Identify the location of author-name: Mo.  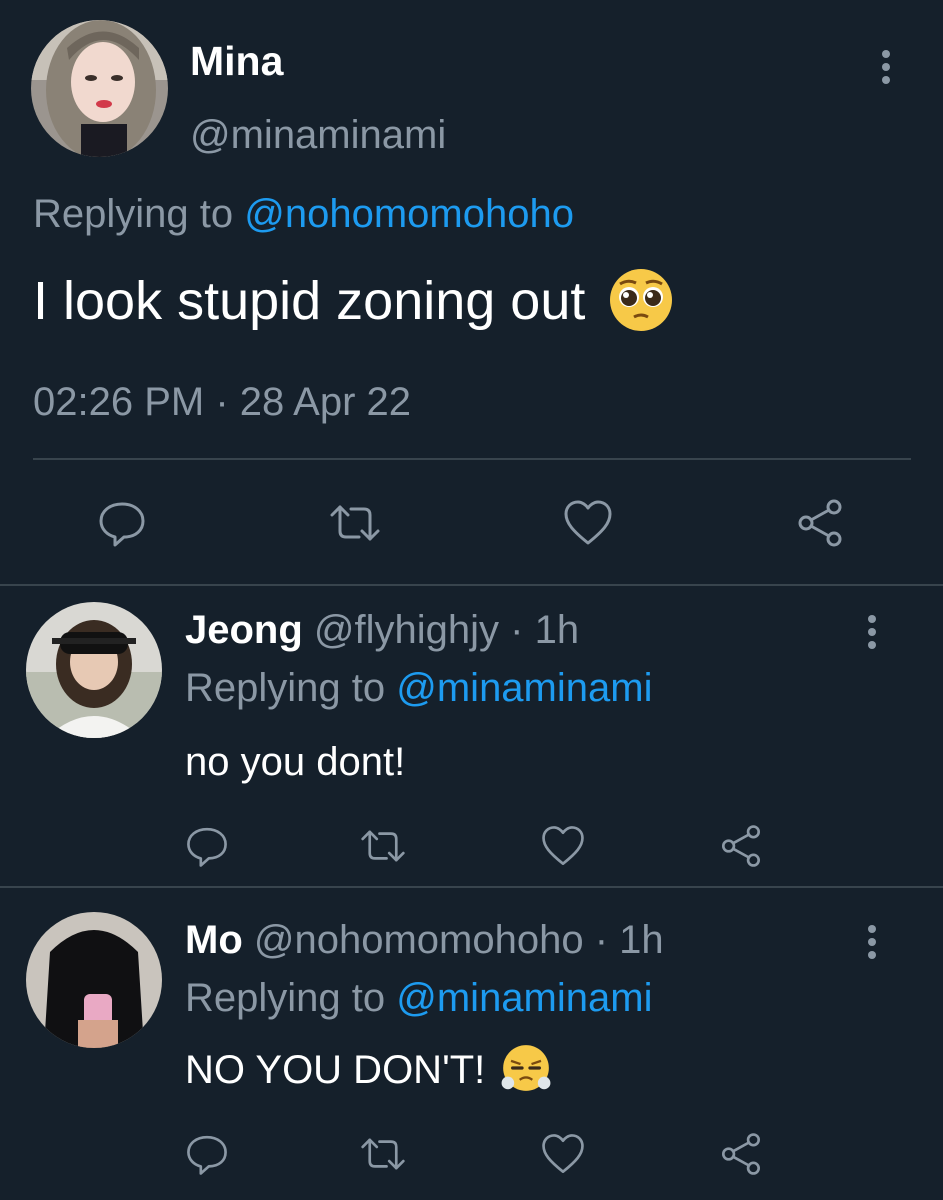
(214, 940).